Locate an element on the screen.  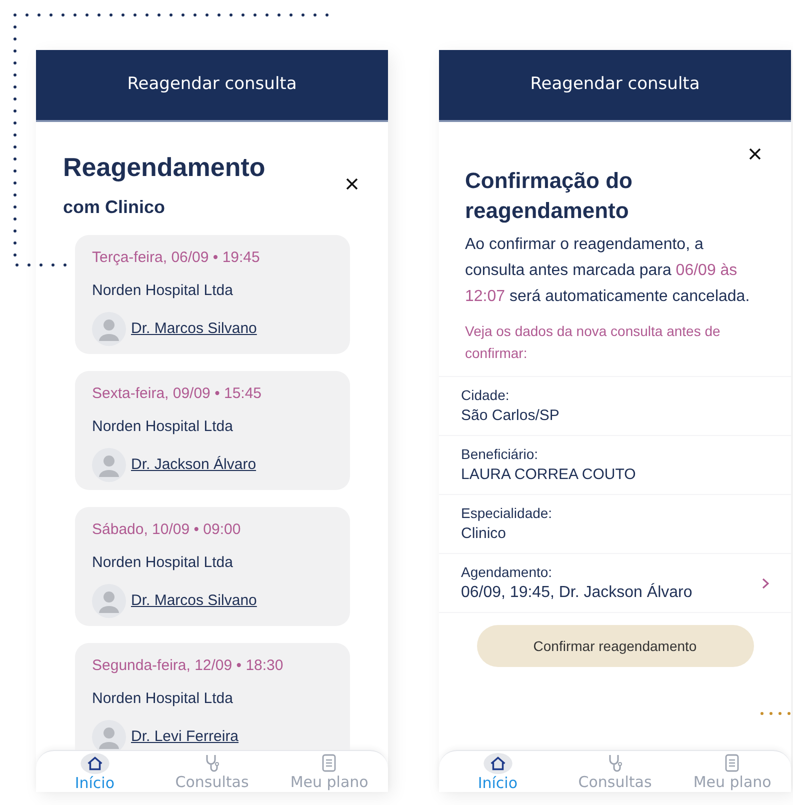
slot-card: Terça-feira, 06/09 • 19:45 Norden Hospital Ltda Dr. Marcos Silvano is located at coordinates (212, 294).